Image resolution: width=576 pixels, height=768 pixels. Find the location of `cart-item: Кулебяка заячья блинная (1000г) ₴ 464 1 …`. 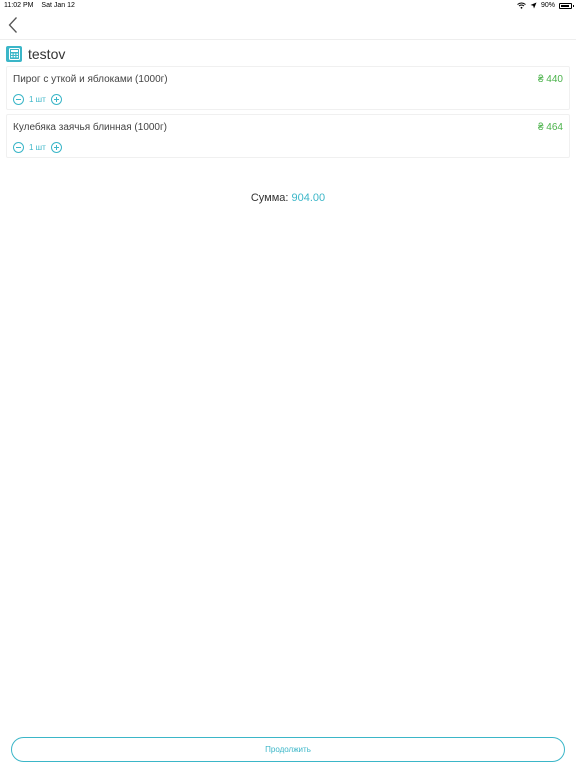

cart-item: Кулебяка заячья блинная (1000г) ₴ 464 1 … is located at coordinates (288, 136).